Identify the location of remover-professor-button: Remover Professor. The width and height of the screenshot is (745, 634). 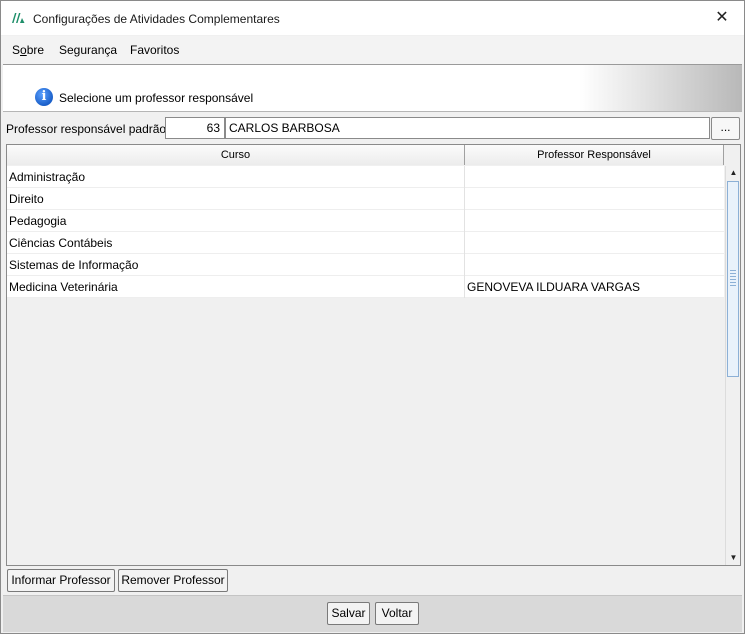
(173, 580).